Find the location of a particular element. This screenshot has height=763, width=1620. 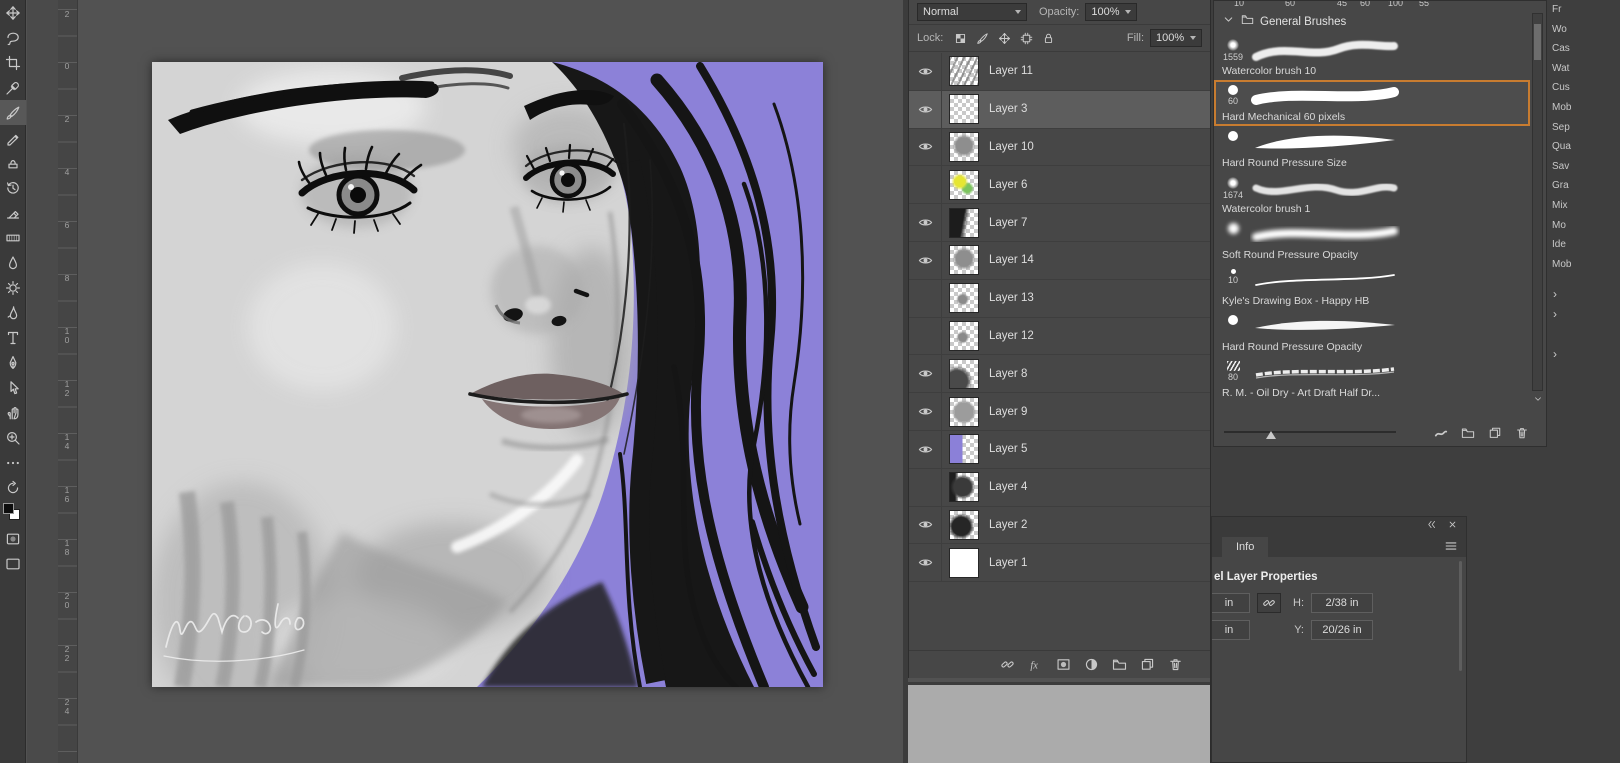

brush-preset: 60 Hard Mechanical 60 pixels is located at coordinates (1372, 103).